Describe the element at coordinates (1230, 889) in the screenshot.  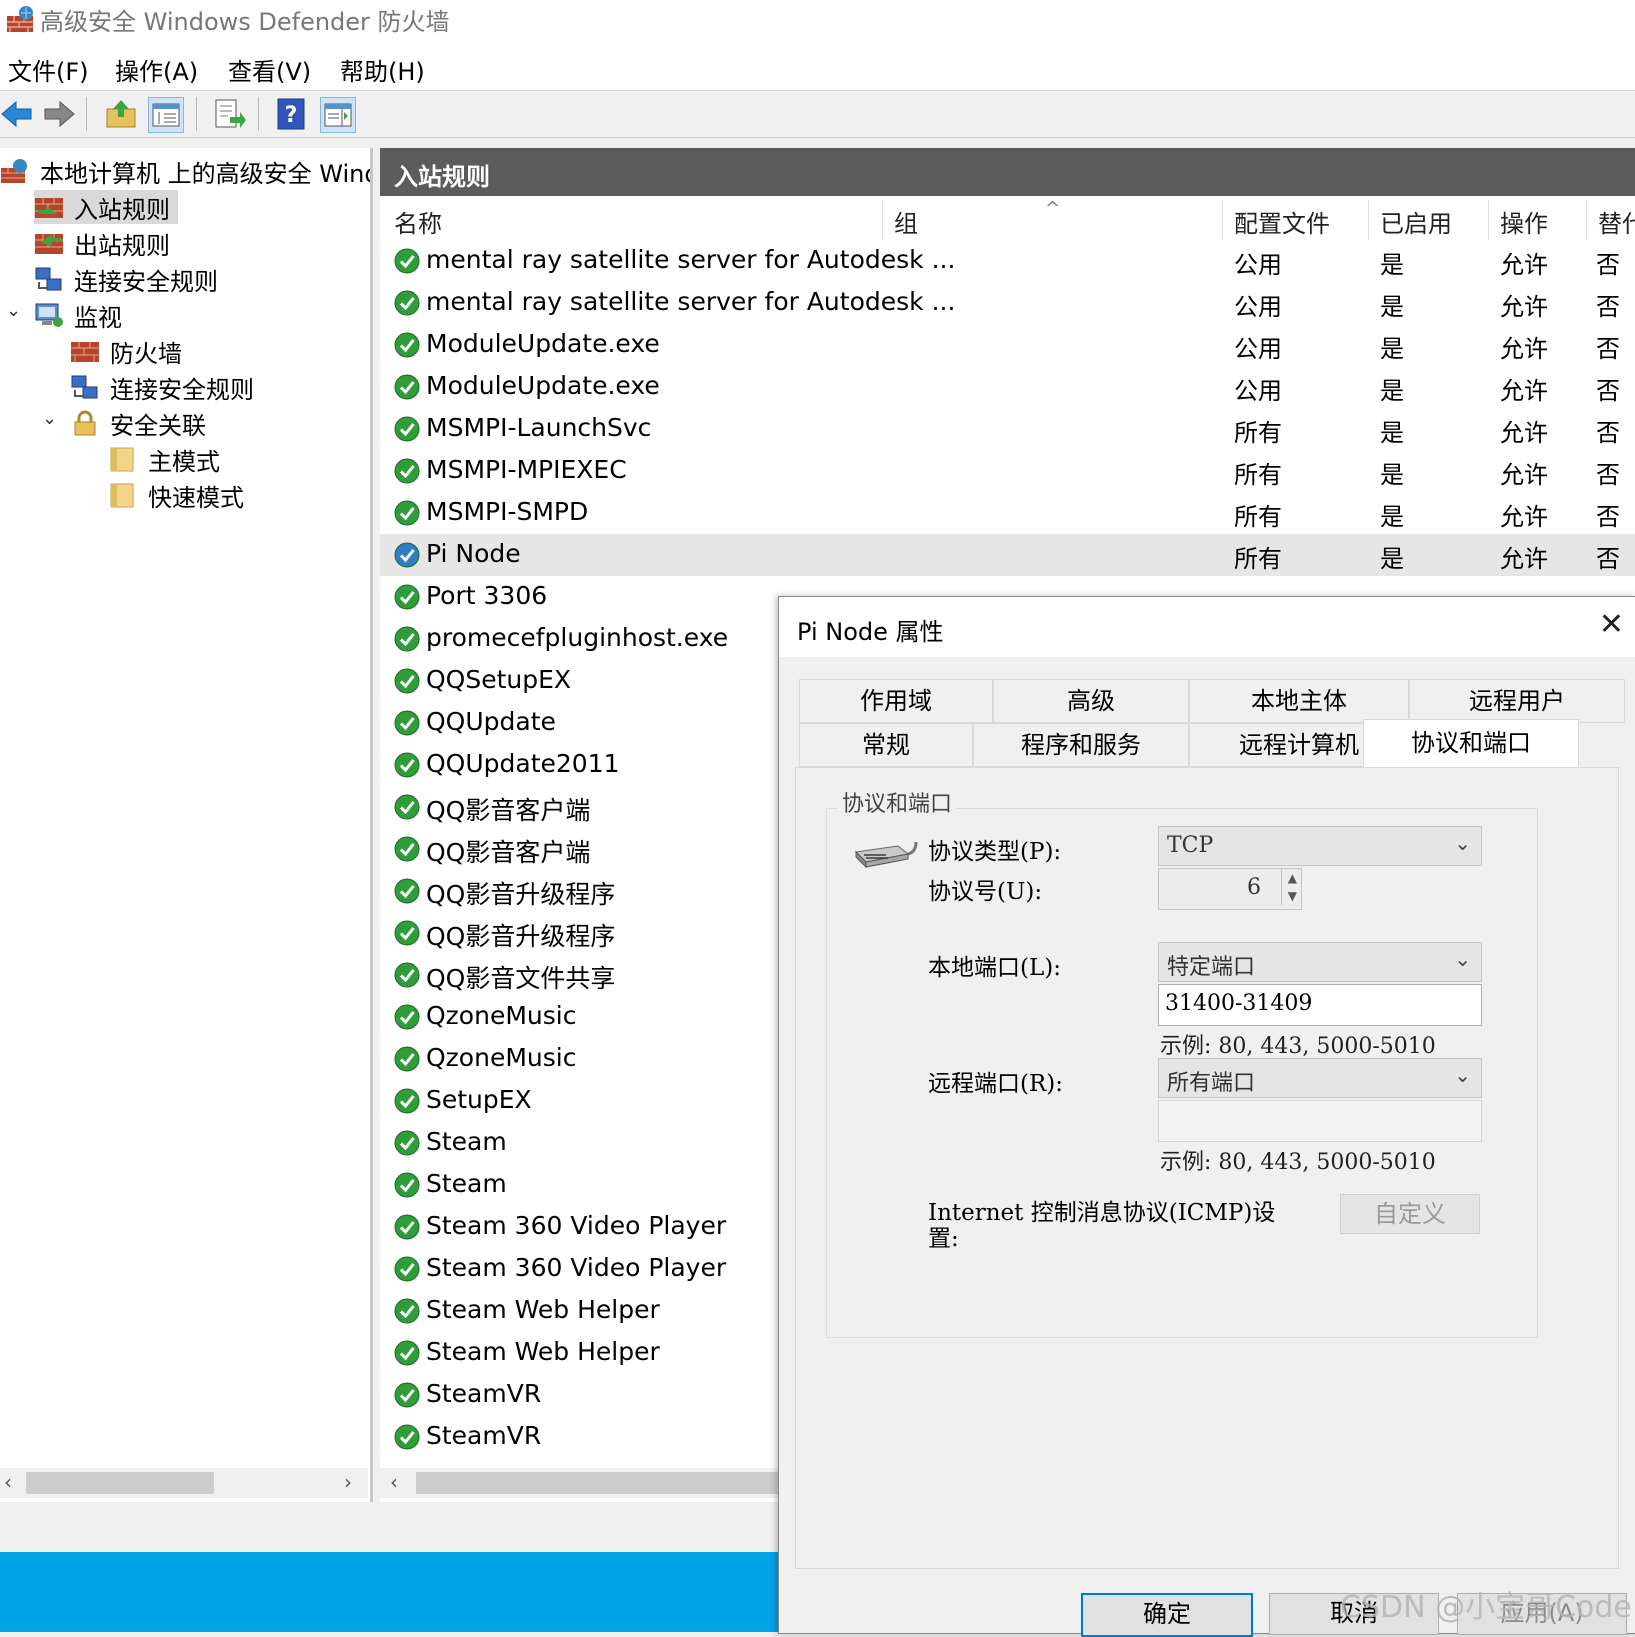
I see `protocol-number-stepper: 6 ▲ ▼` at that location.